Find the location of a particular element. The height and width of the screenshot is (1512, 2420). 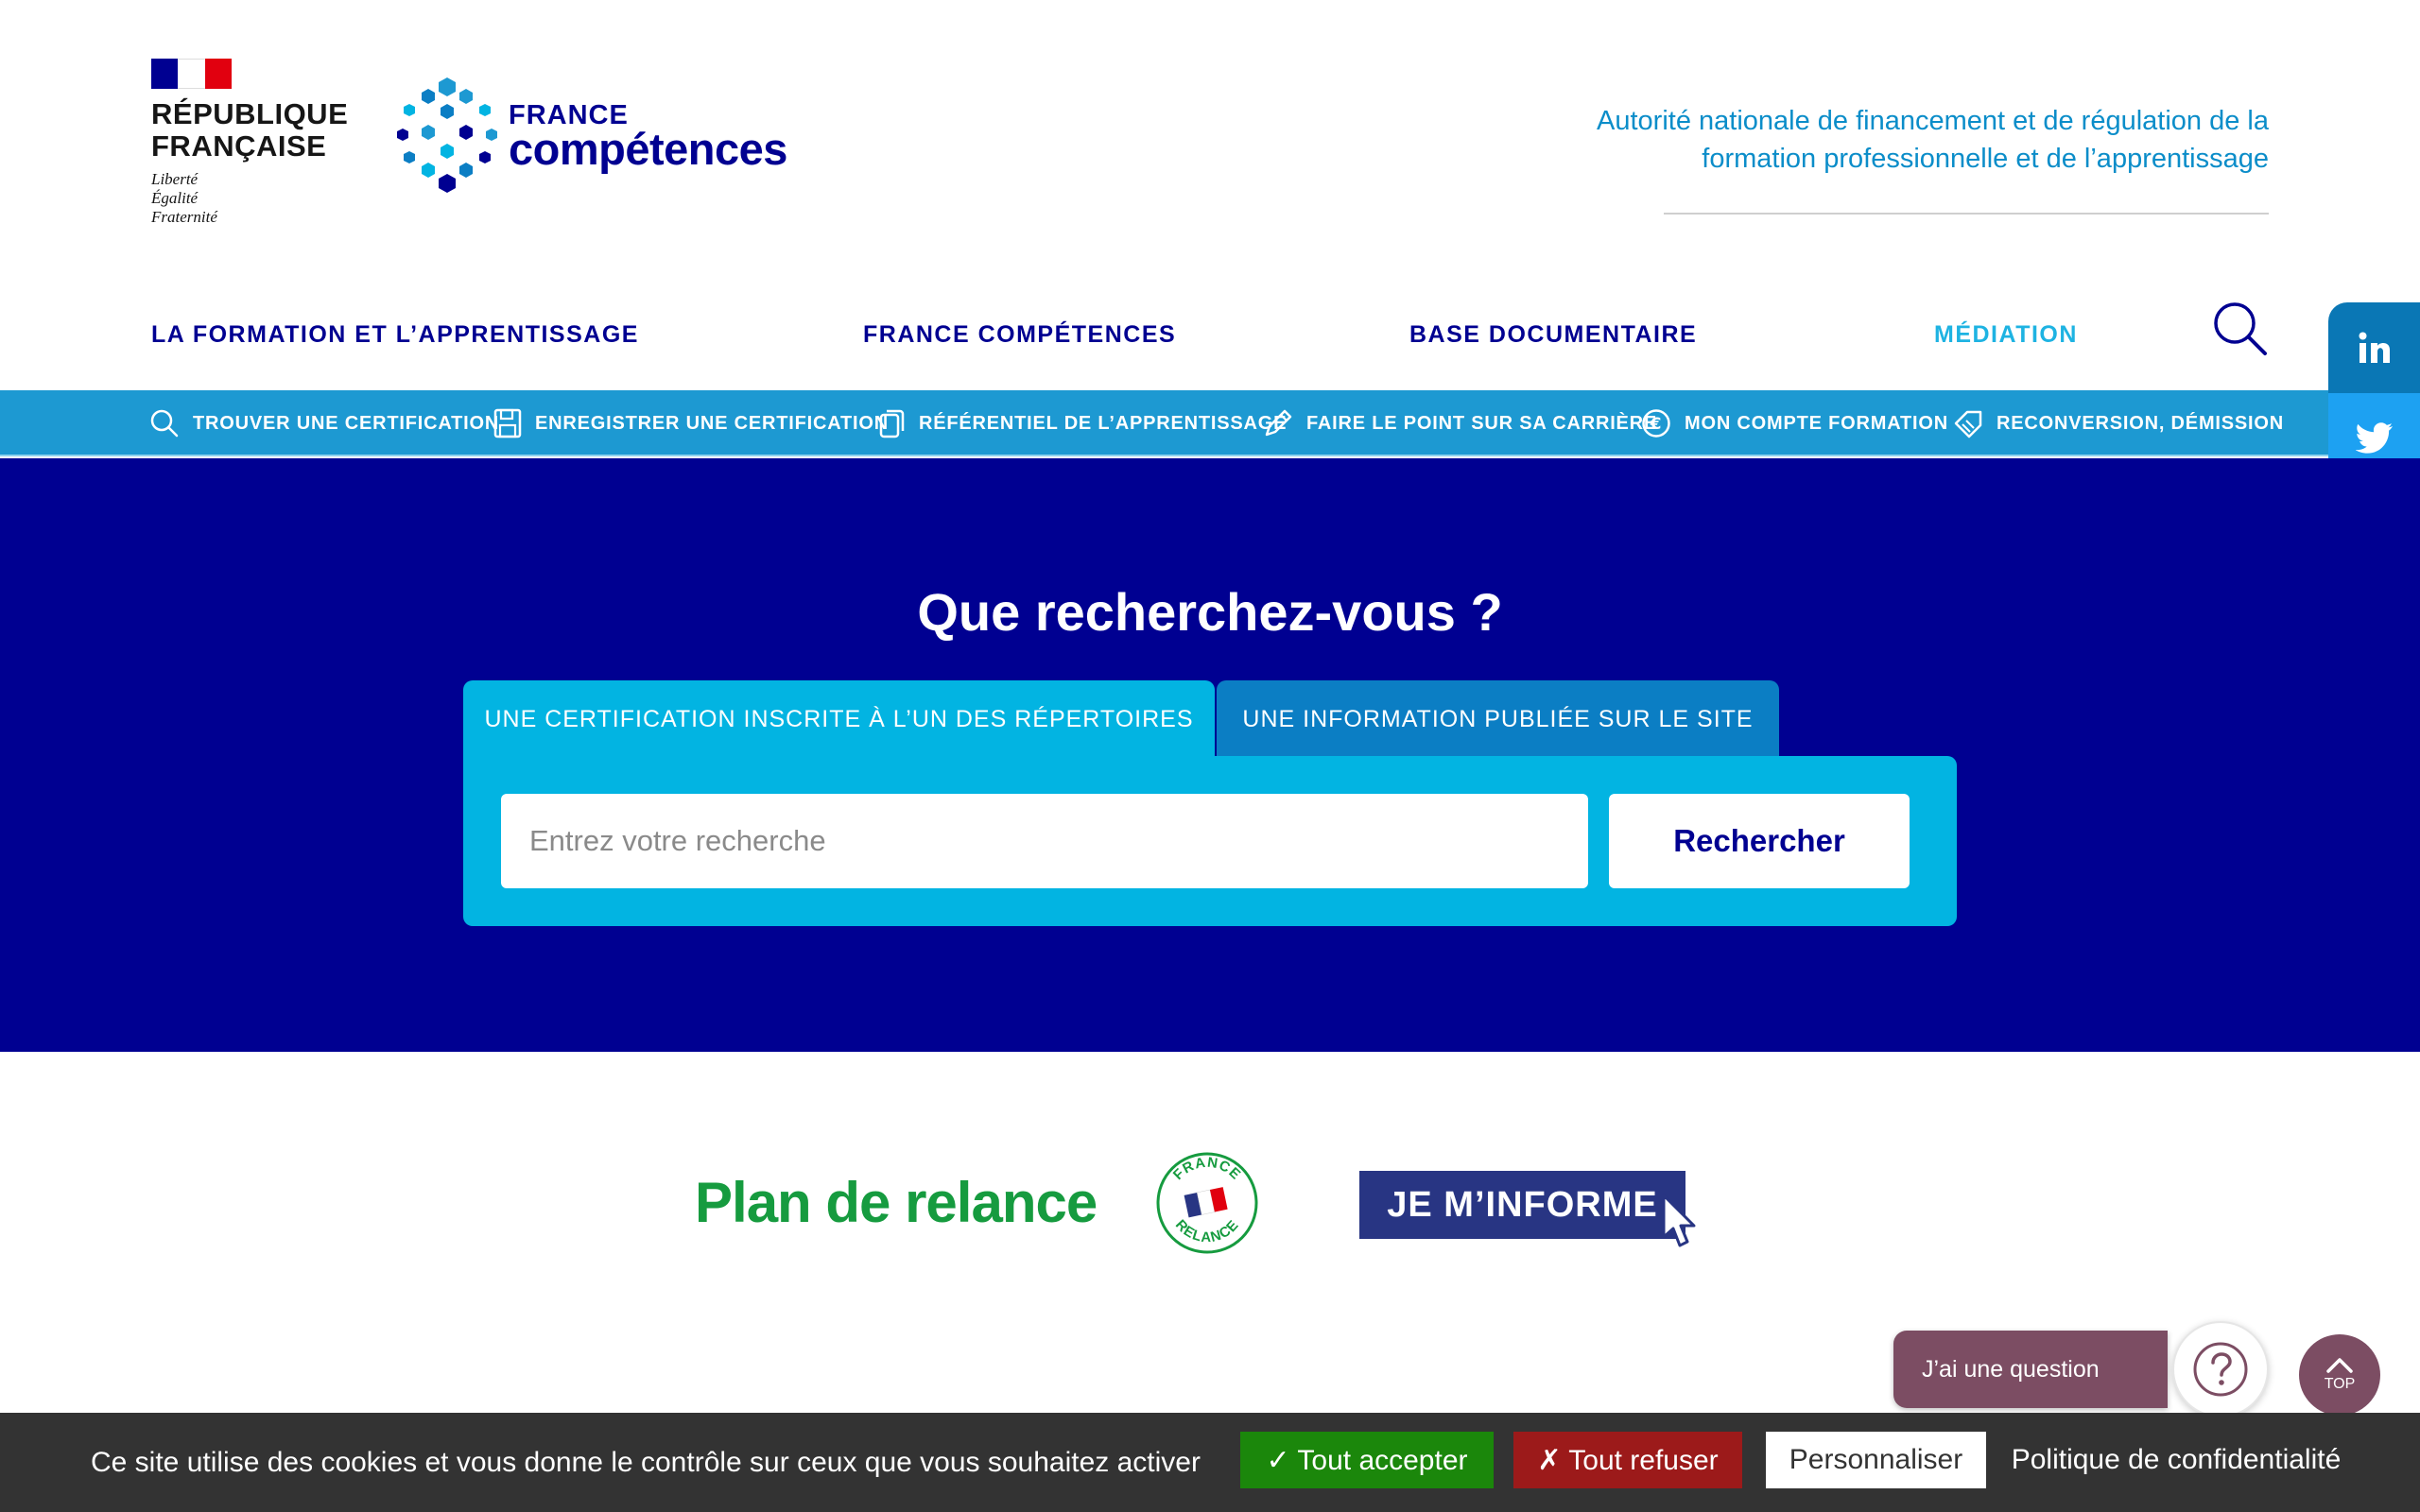

chat-help-button is located at coordinates (2220, 1369).